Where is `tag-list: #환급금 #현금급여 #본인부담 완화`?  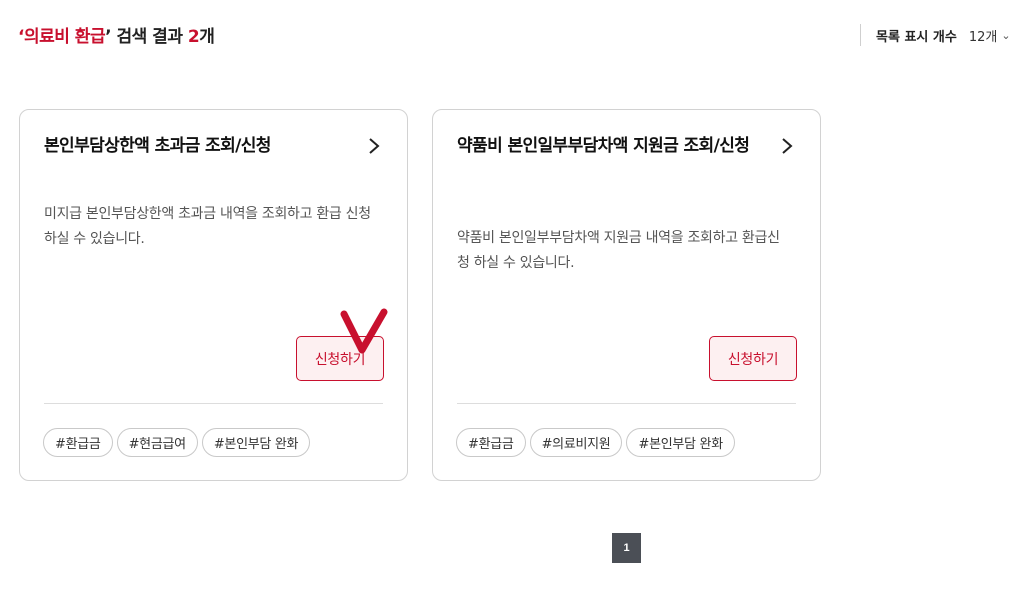 tag-list: #환급금 #현금급여 #본인부담 완화 is located at coordinates (177, 442).